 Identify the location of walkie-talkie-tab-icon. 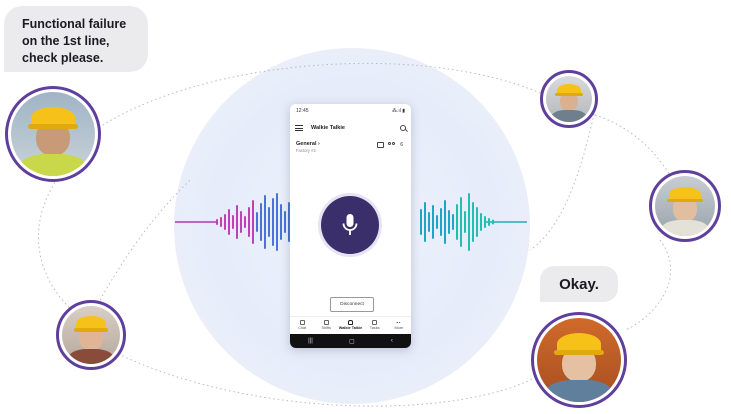
(350, 322).